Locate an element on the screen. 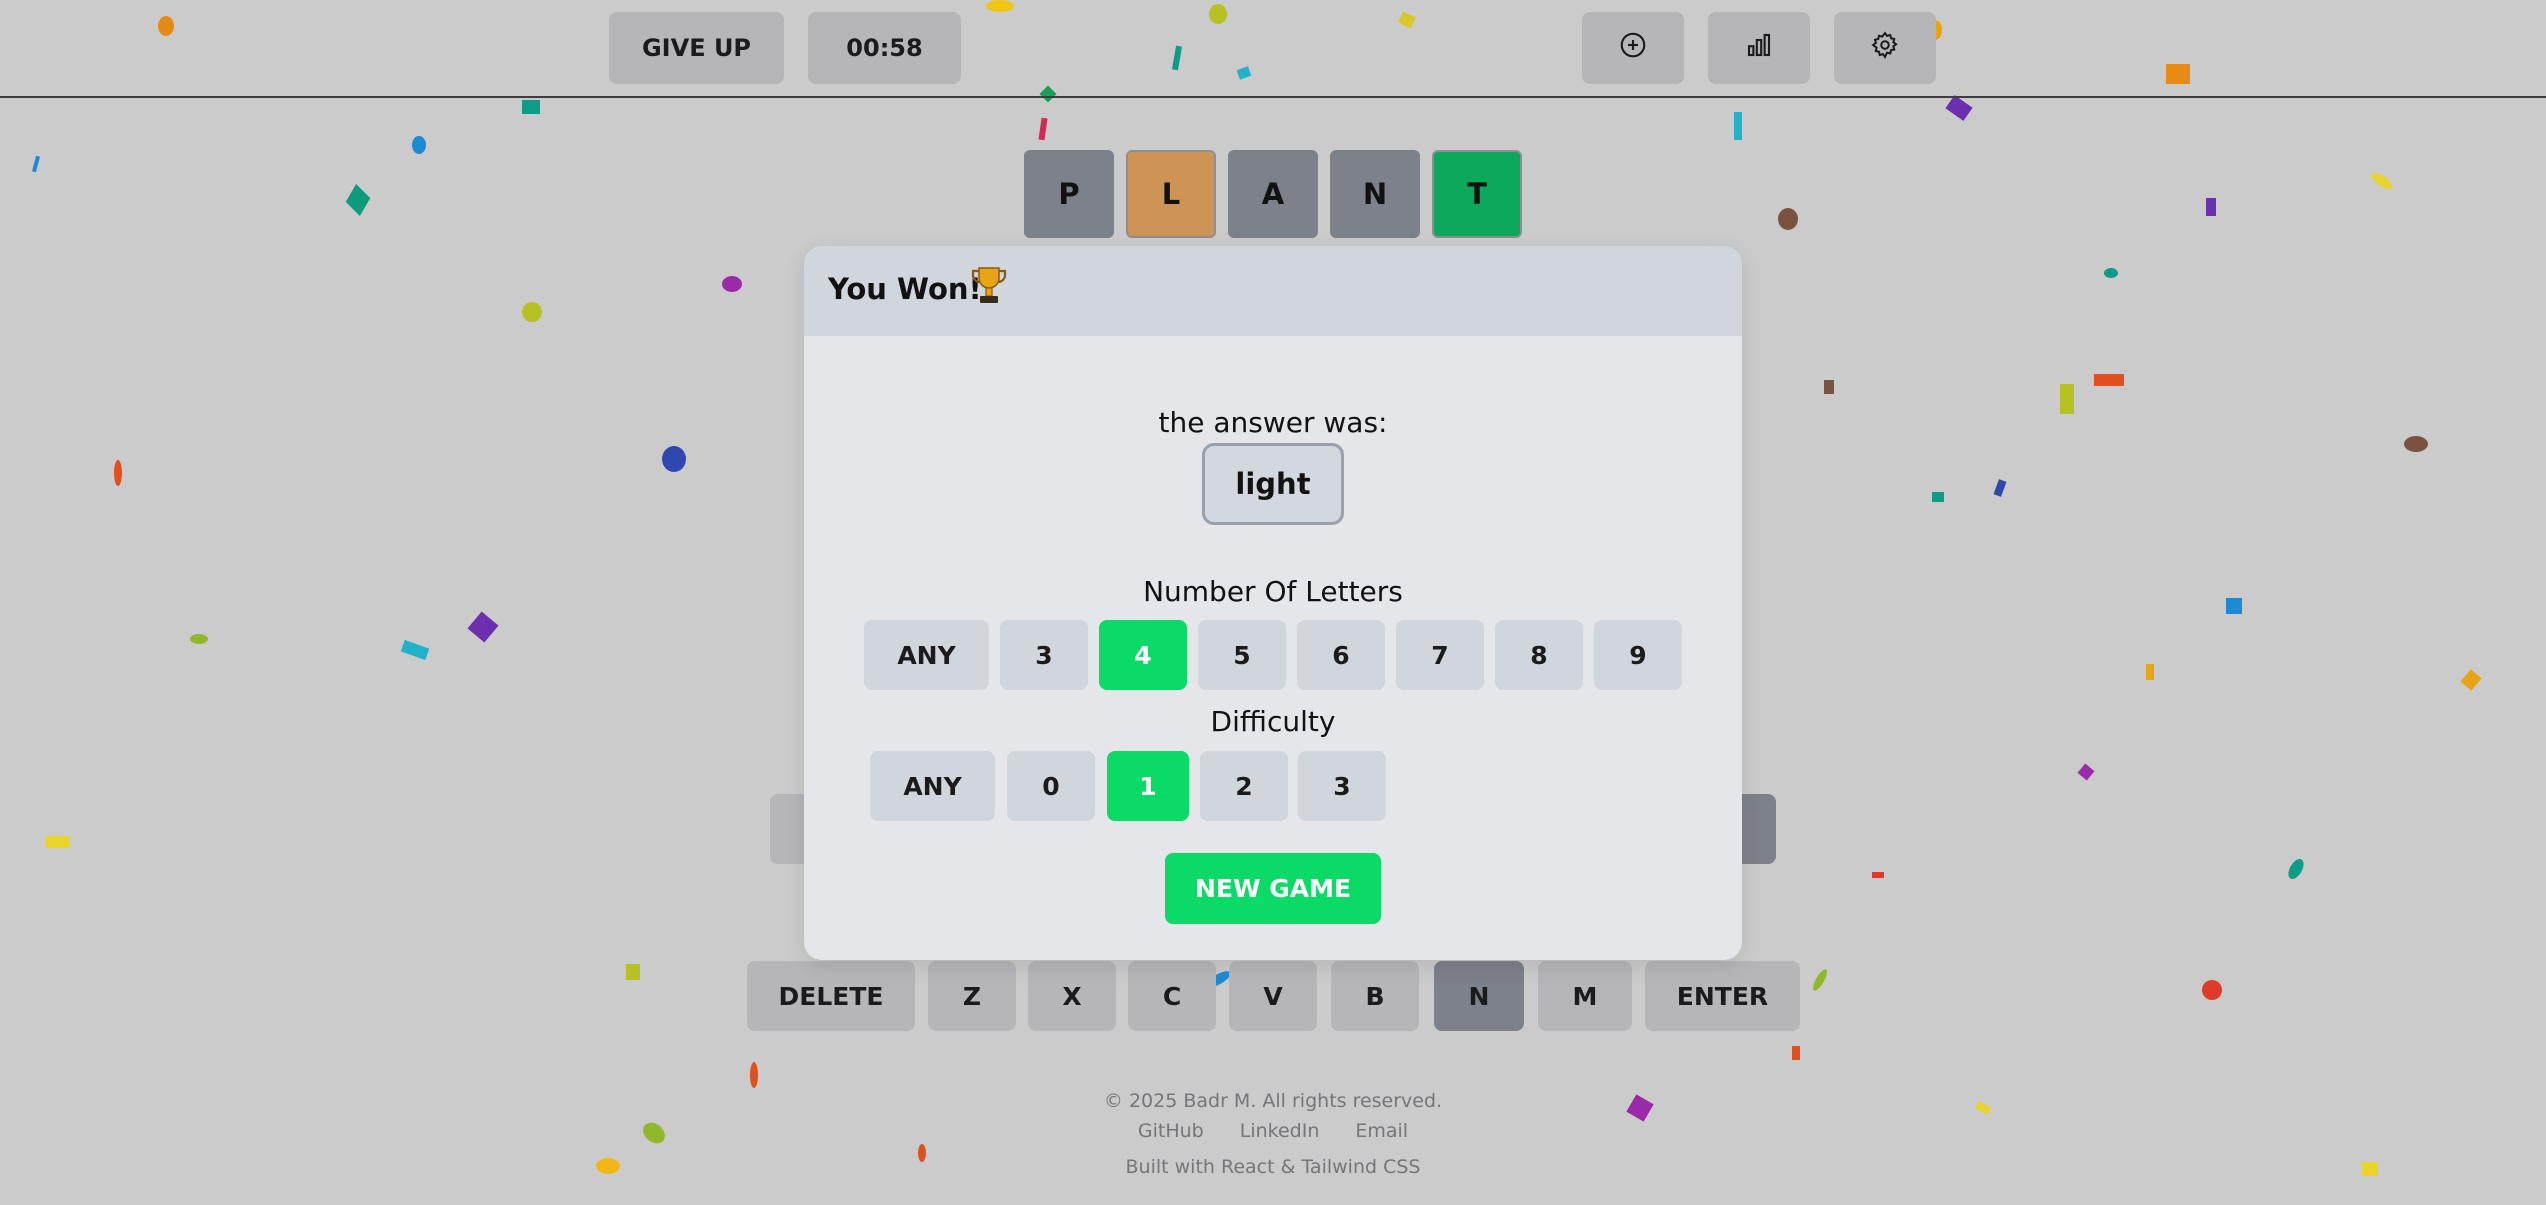 The height and width of the screenshot is (1205, 2546). answer-label: the answer was: is located at coordinates (1273, 422).